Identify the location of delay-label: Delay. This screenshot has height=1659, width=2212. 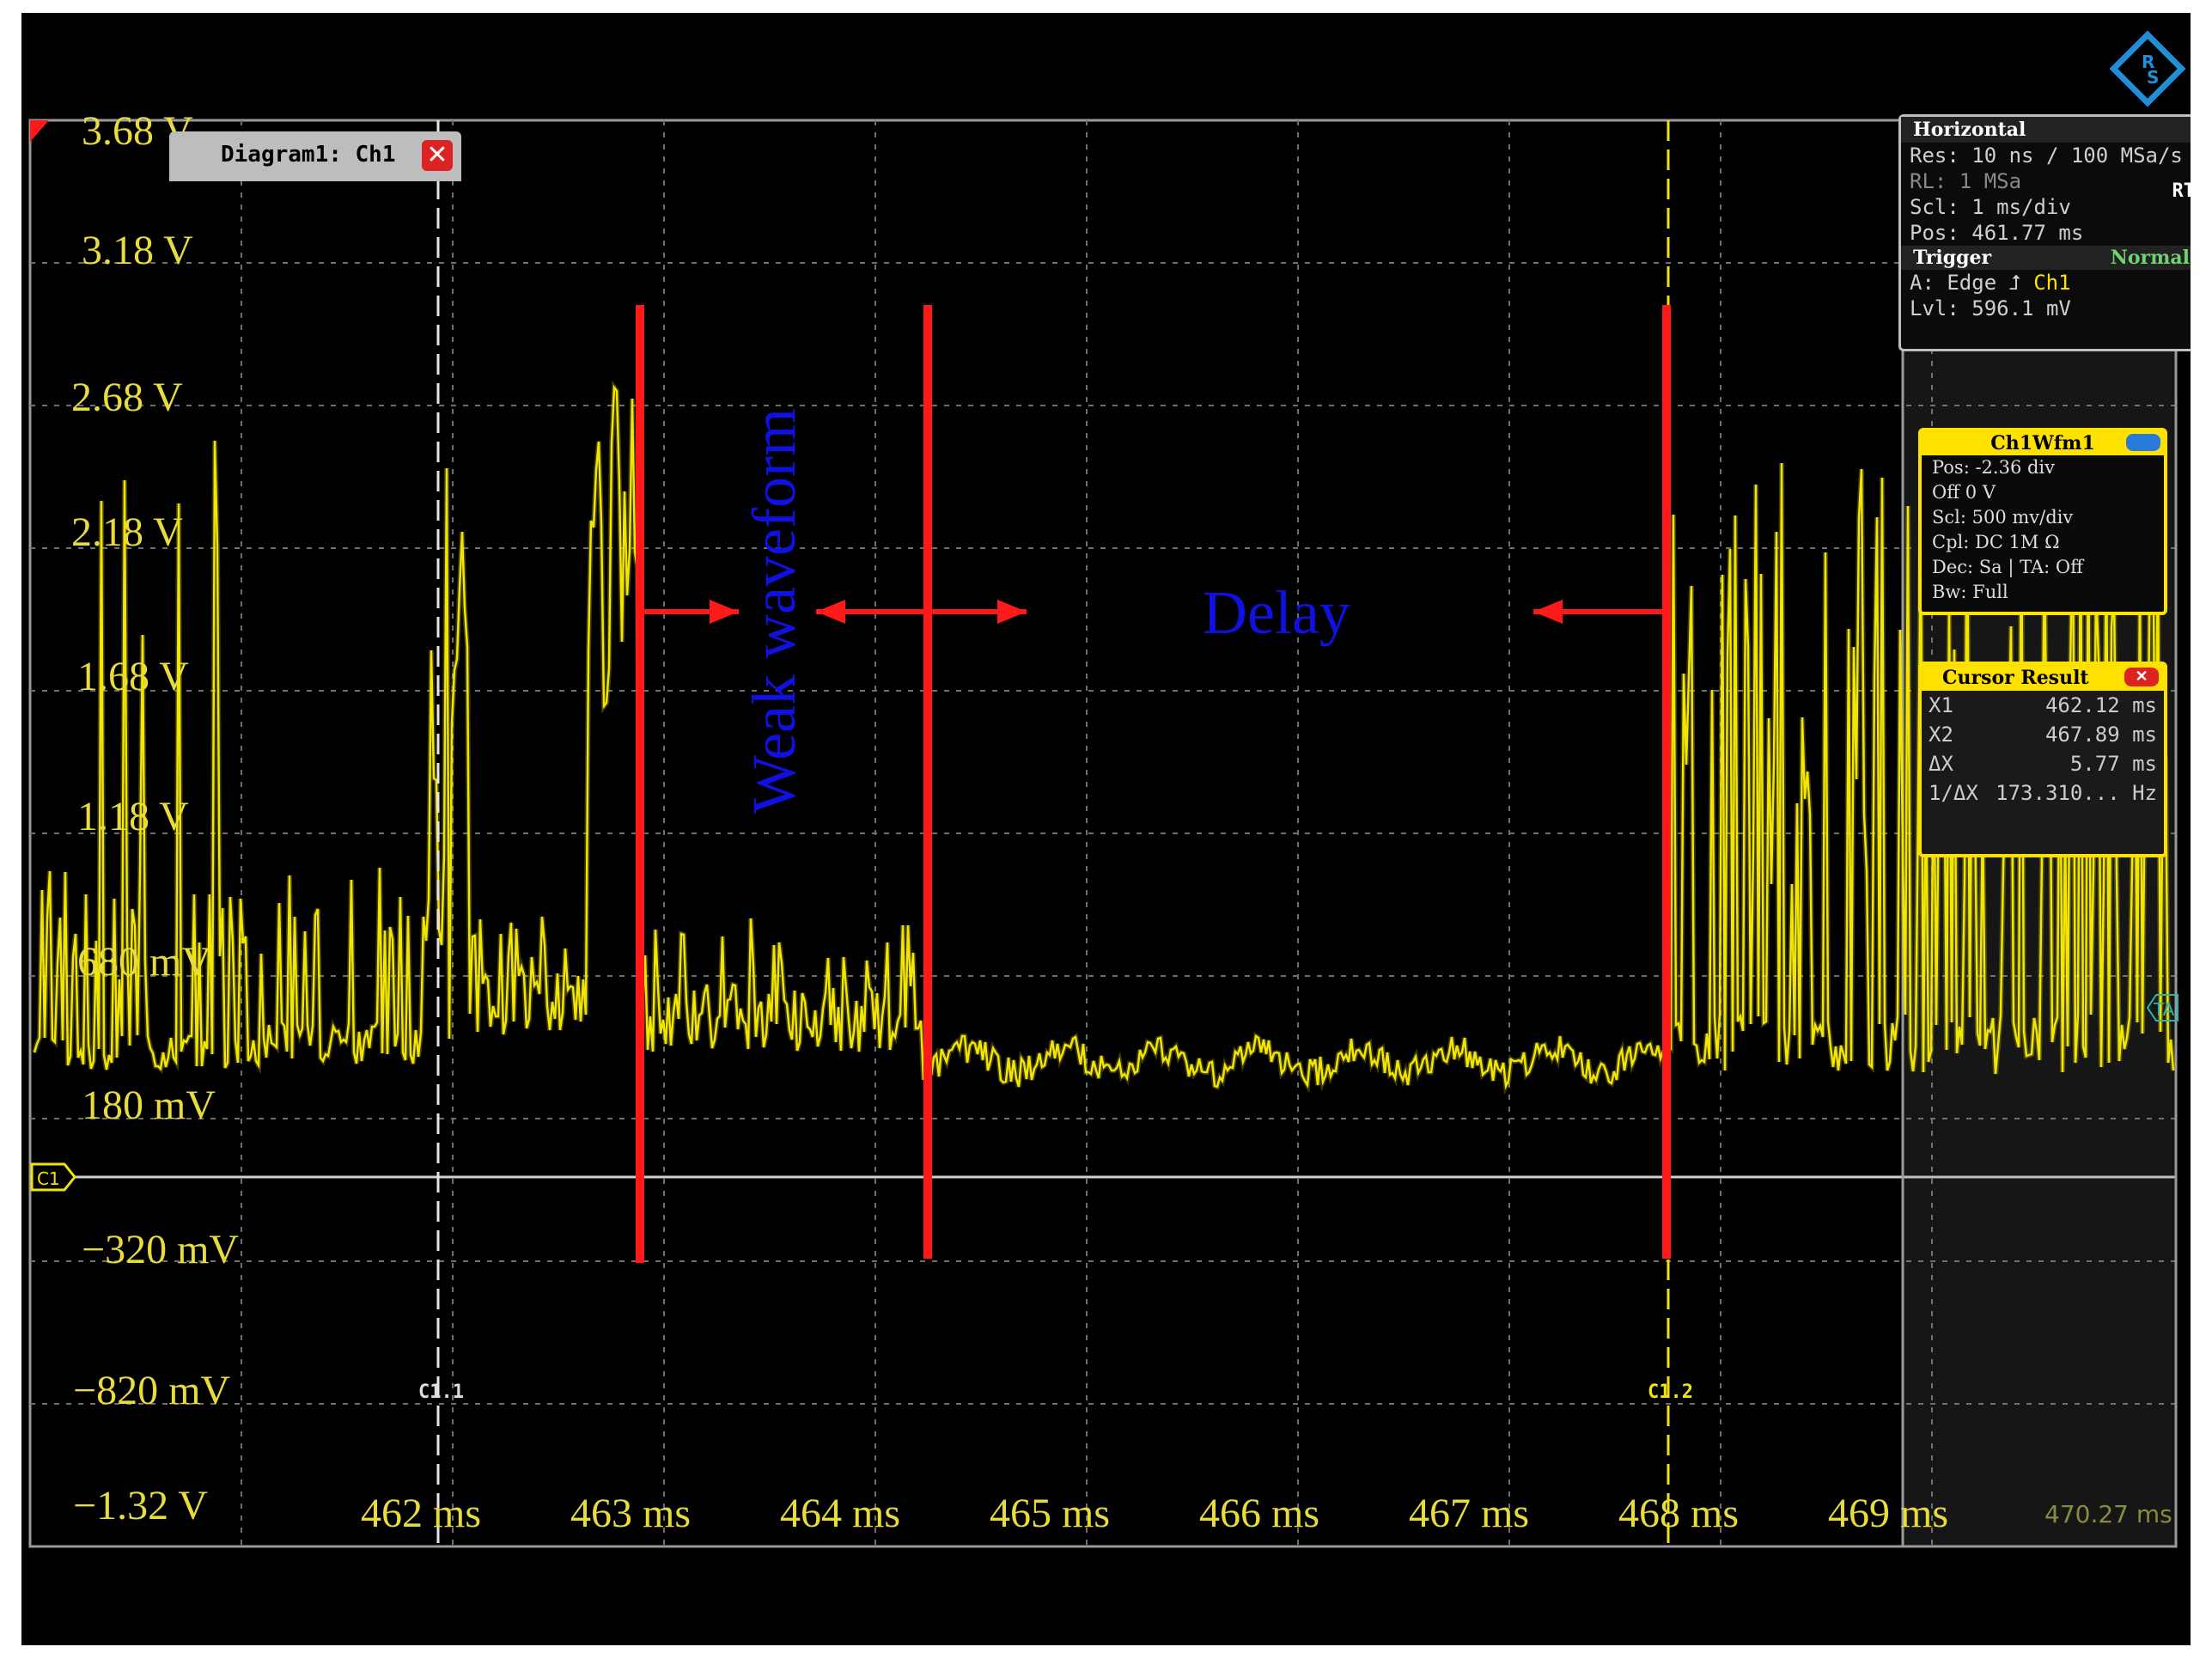
(1276, 612).